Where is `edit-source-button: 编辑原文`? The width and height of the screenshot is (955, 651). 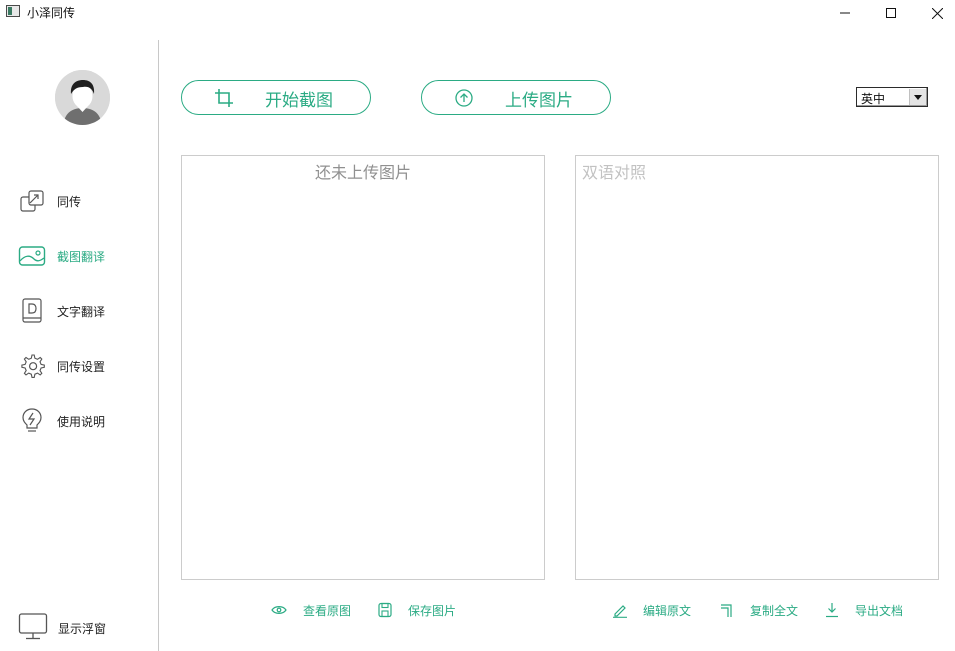 edit-source-button: 编辑原文 is located at coordinates (651, 610).